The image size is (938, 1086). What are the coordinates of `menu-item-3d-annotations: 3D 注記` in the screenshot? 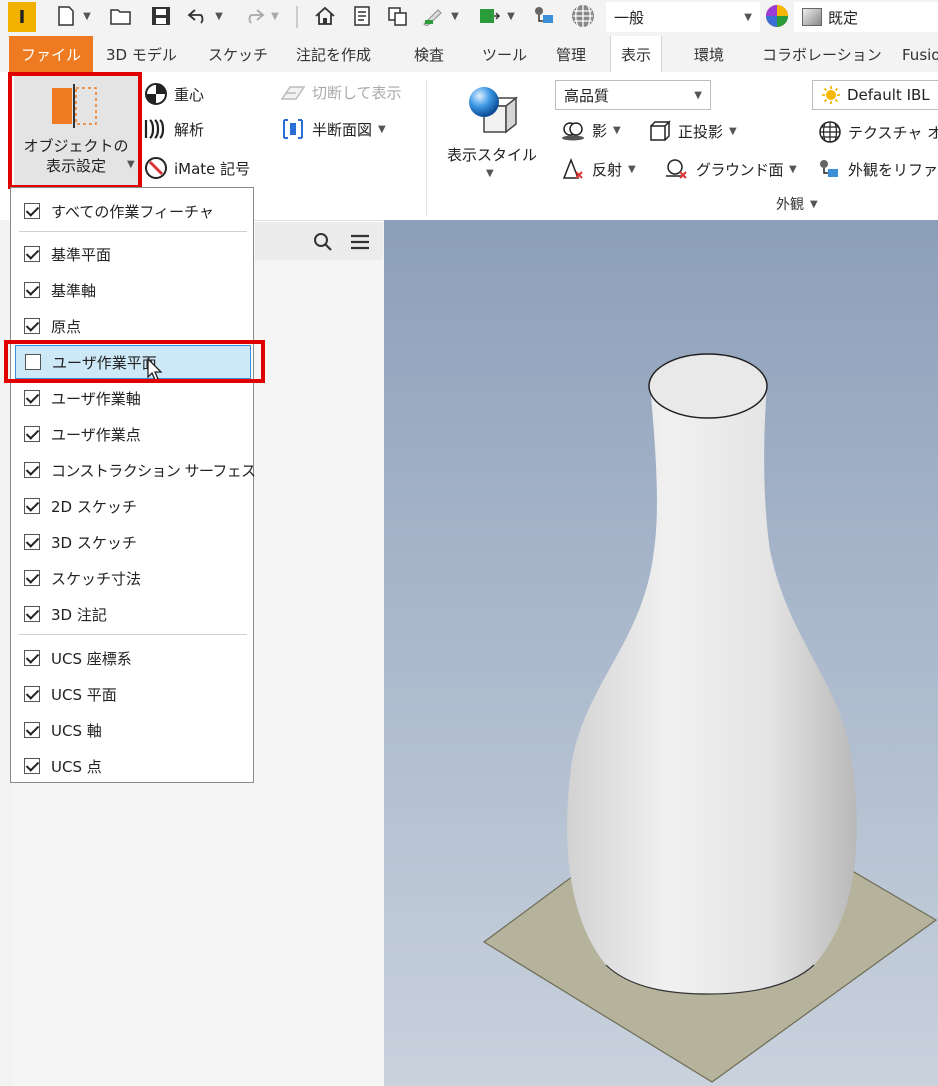 It's located at (132, 614).